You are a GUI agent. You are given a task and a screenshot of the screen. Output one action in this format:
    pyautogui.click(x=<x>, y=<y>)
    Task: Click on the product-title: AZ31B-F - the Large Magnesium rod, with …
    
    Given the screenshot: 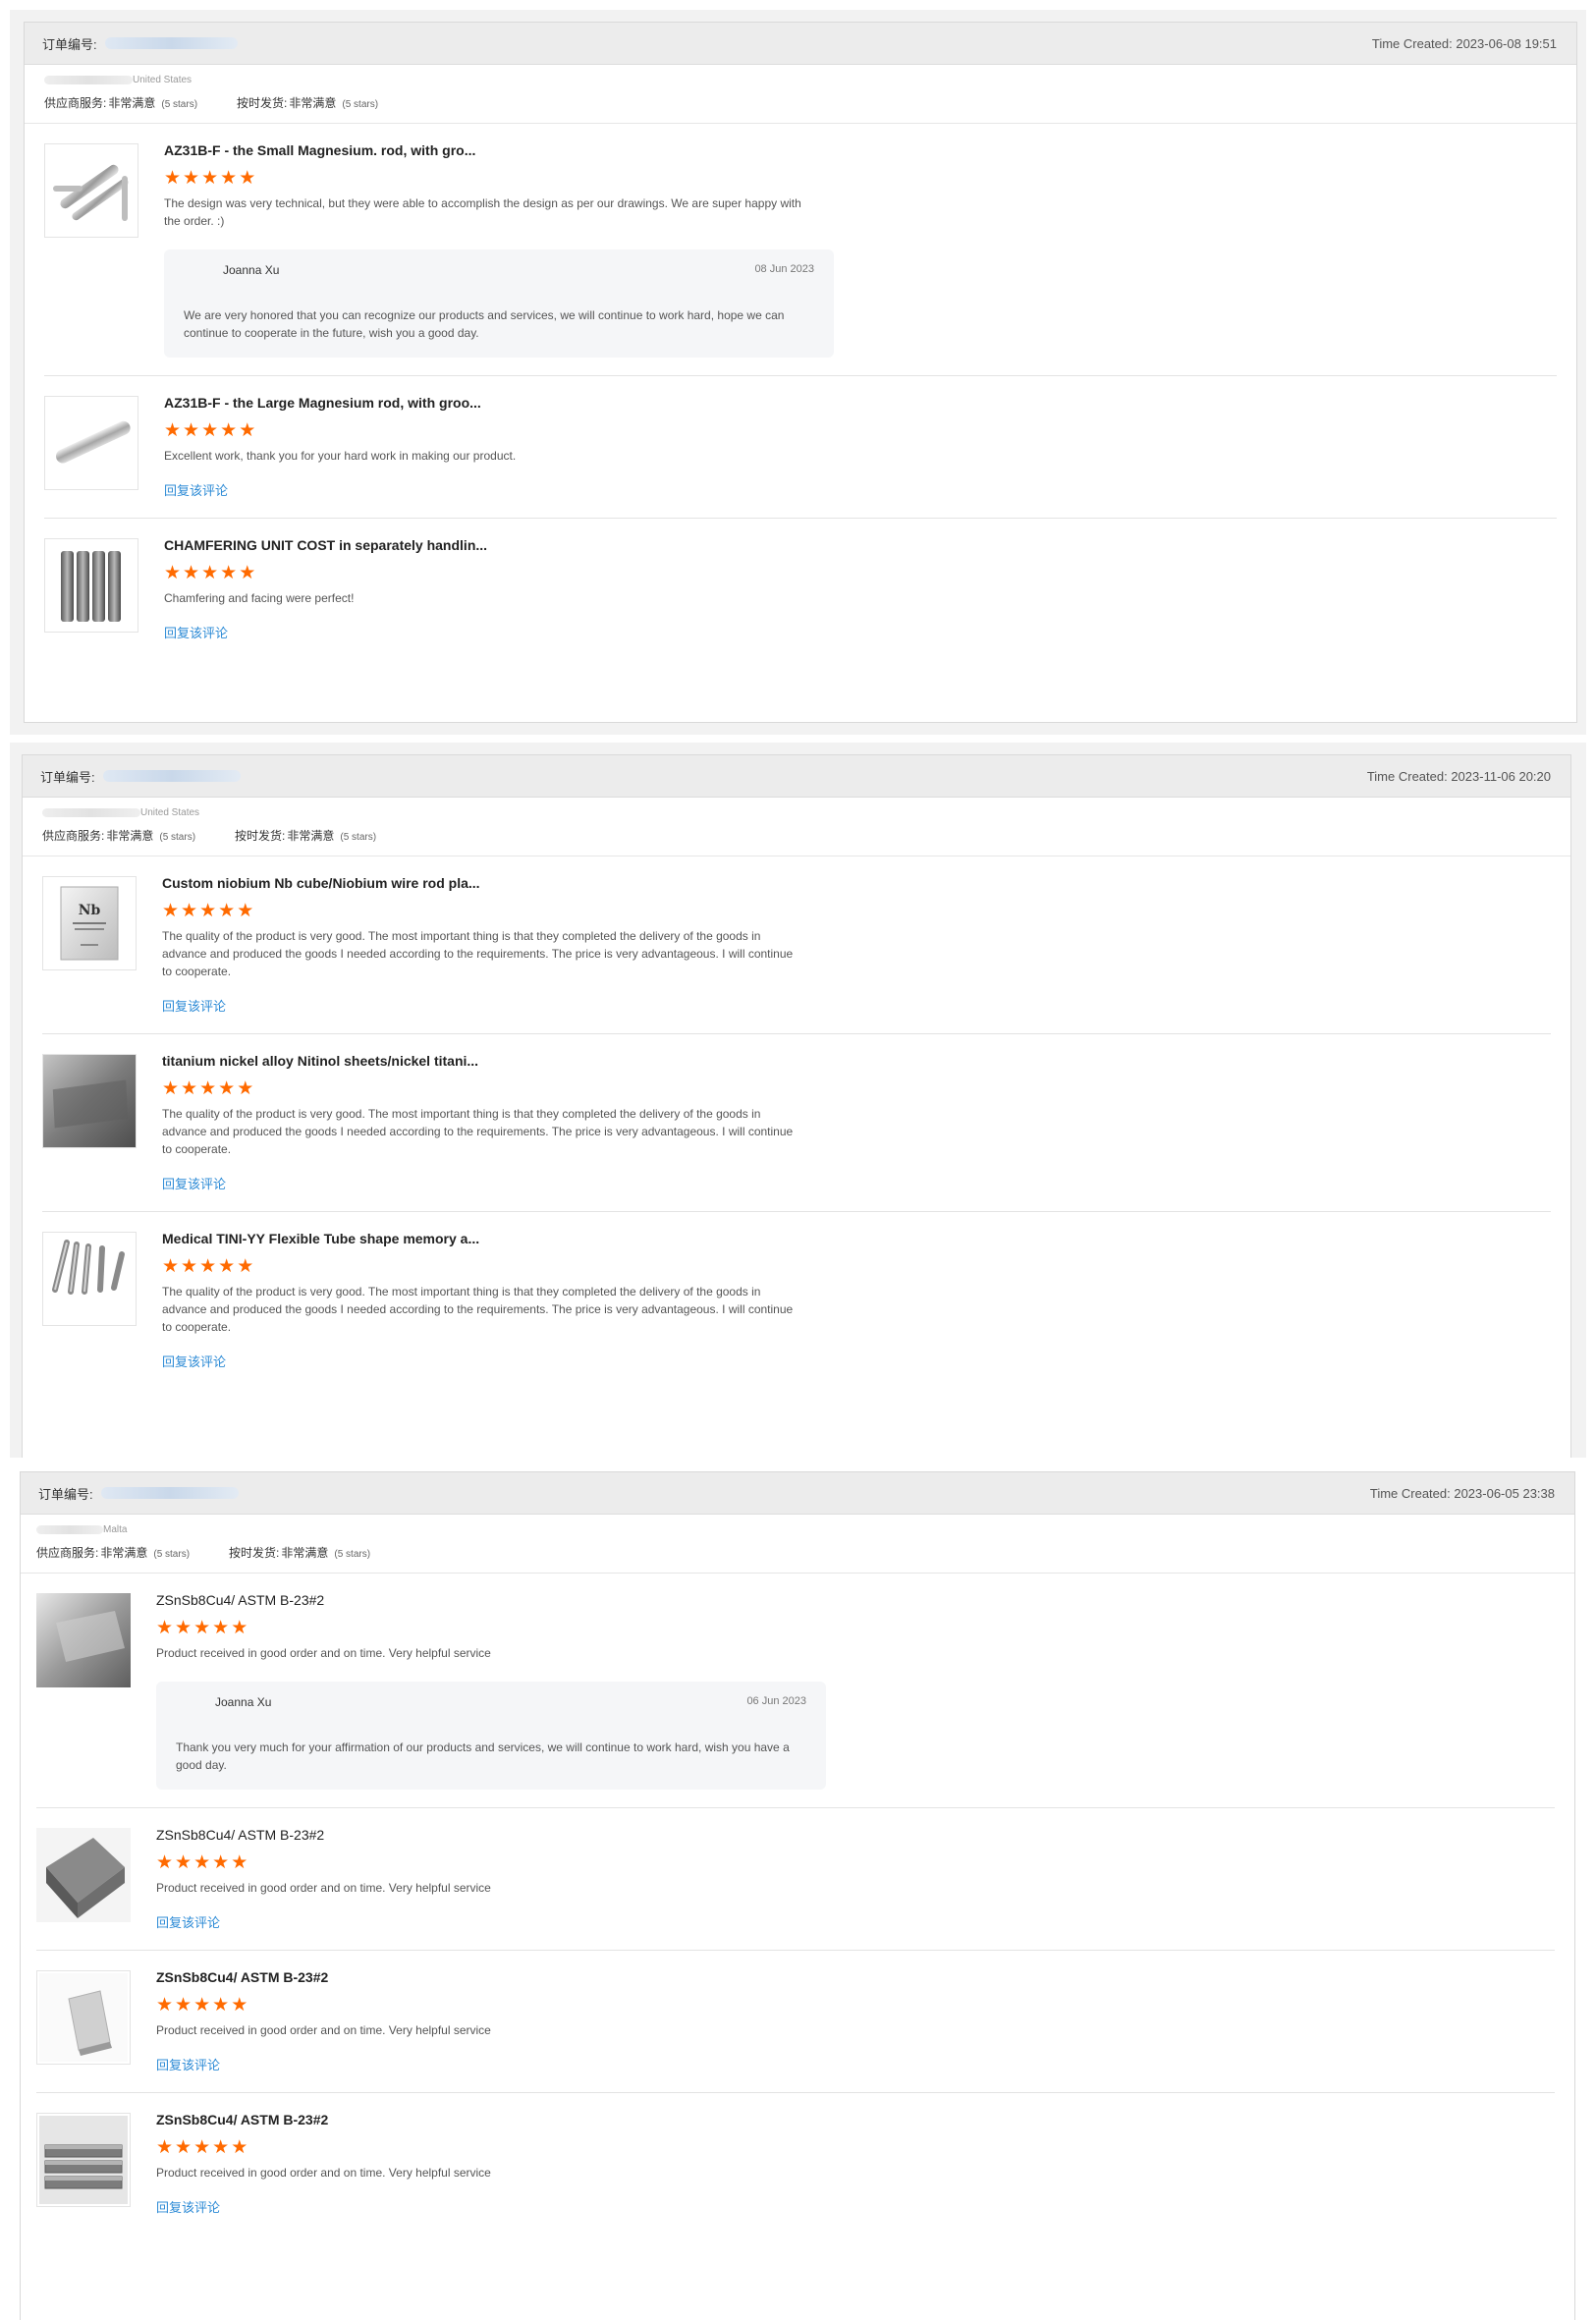 What is the action you would take?
    pyautogui.click(x=861, y=403)
    